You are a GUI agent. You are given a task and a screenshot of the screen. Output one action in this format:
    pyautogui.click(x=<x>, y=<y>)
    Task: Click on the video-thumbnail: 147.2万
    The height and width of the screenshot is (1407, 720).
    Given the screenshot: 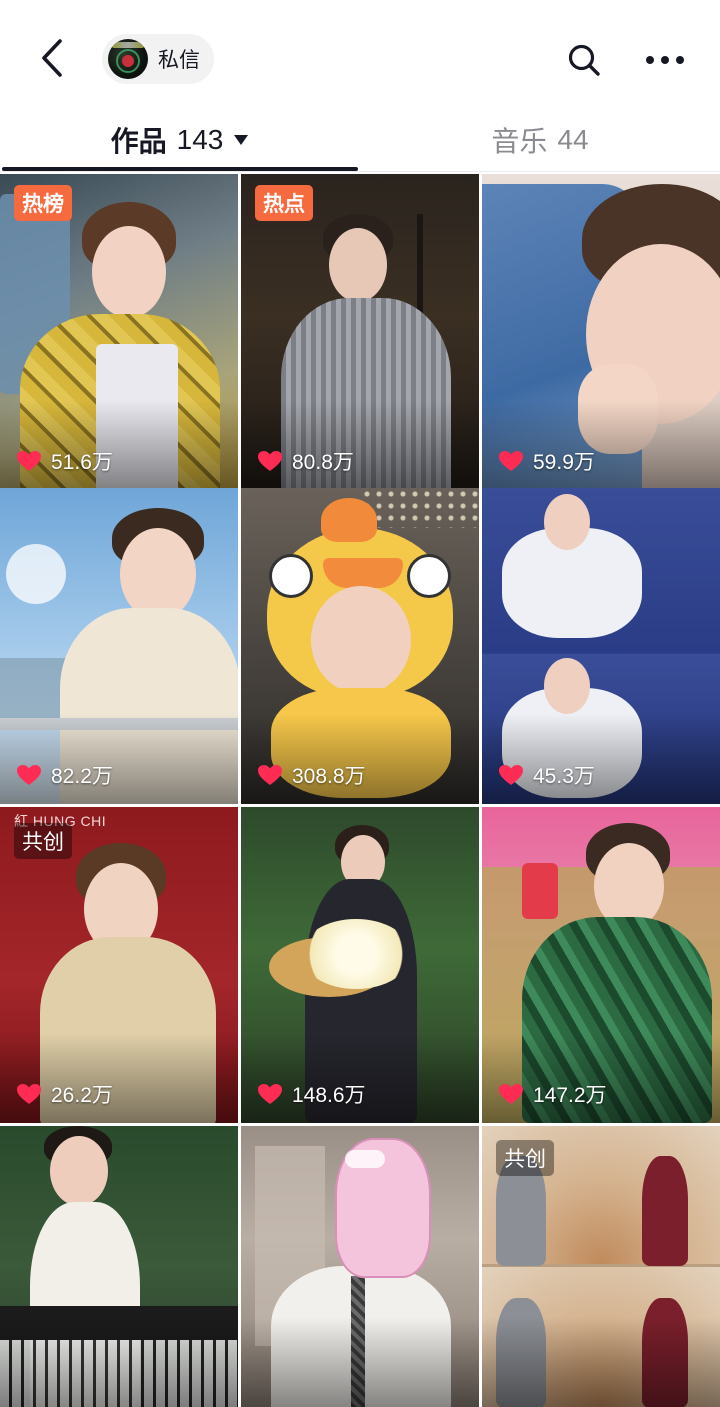 What is the action you would take?
    pyautogui.click(x=601, y=965)
    